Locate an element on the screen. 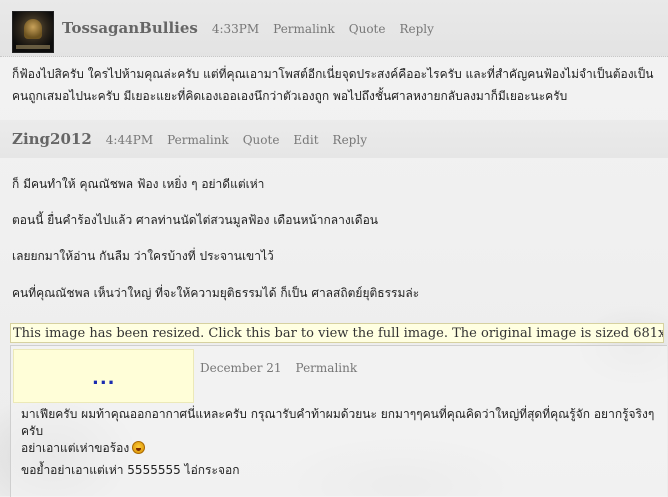 This screenshot has width=668, height=497. post-time: 4:44PM is located at coordinates (129, 140).